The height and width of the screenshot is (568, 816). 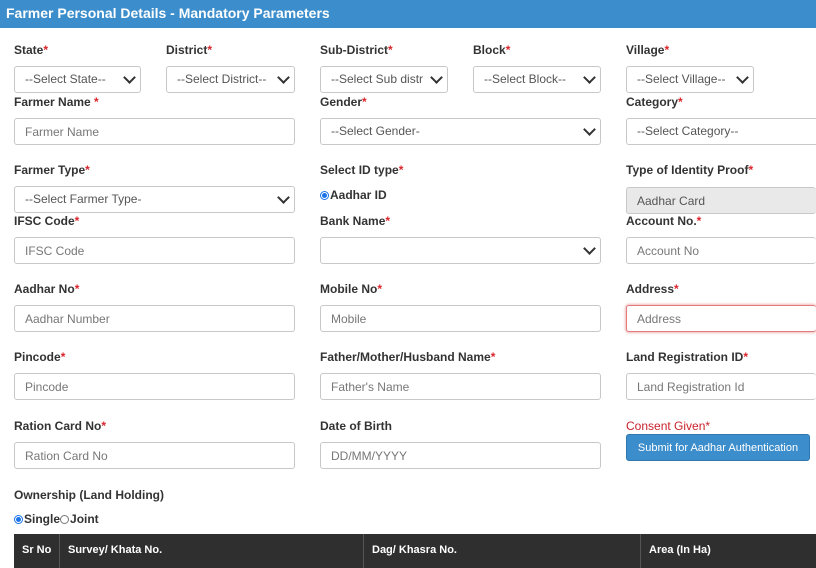 What do you see at coordinates (154, 455) in the screenshot?
I see `ration-card-input` at bounding box center [154, 455].